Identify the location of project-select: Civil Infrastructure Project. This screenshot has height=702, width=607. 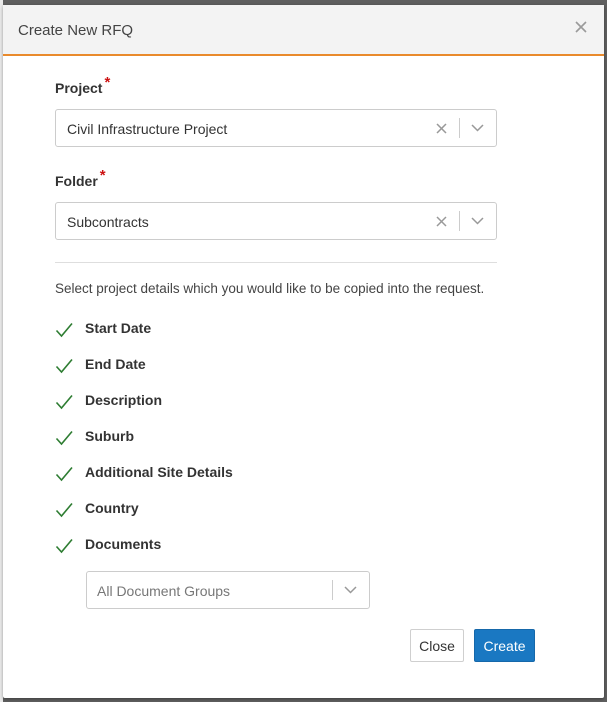
(276, 128).